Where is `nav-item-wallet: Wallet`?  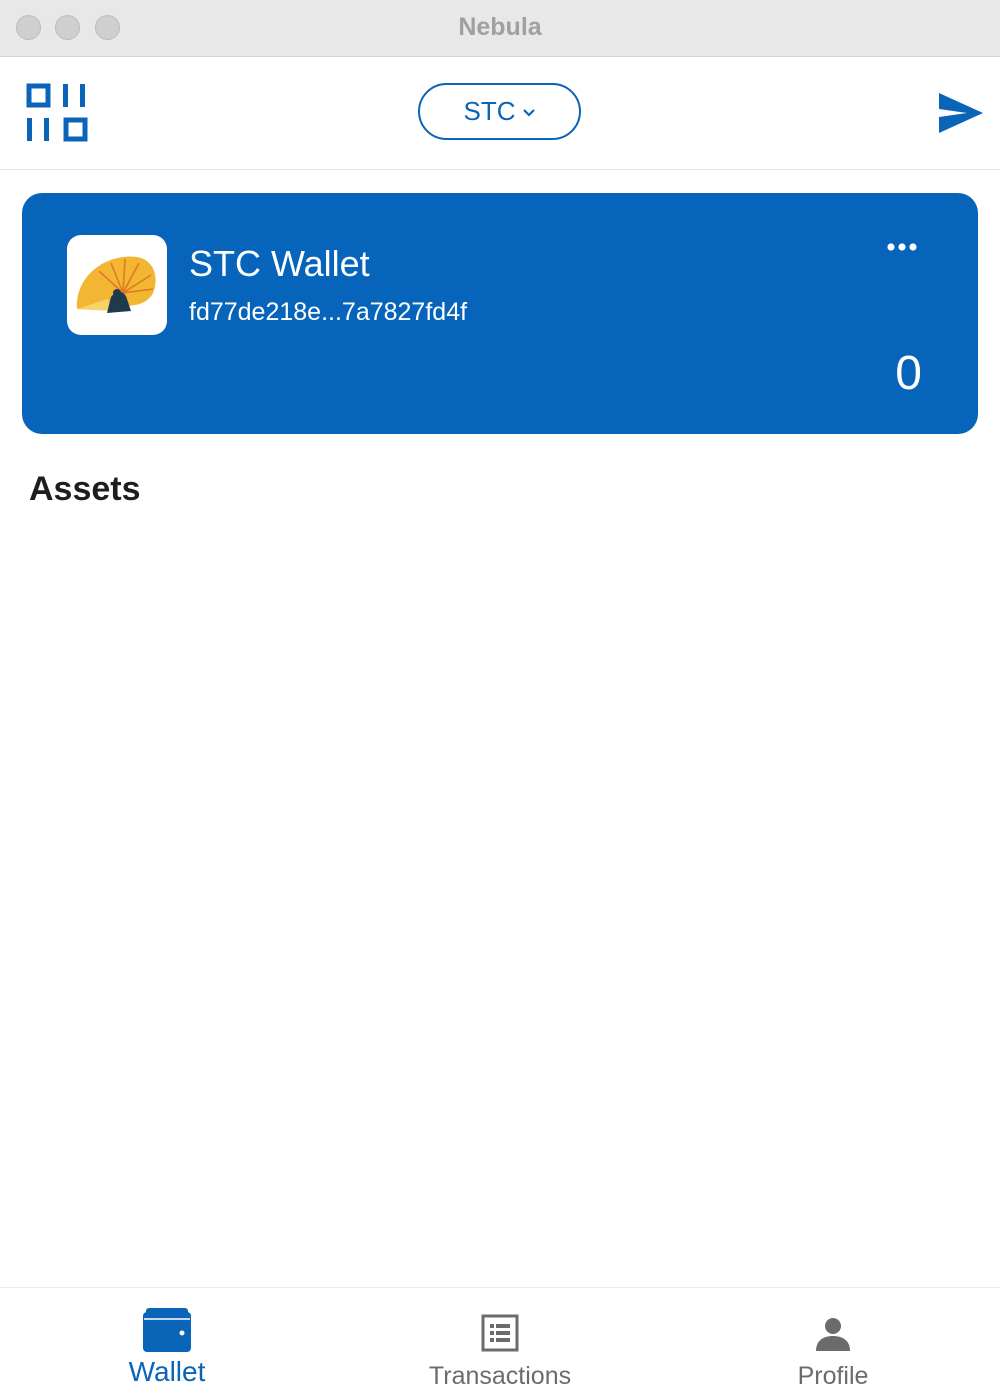
nav-item-wallet: Wallet is located at coordinates (167, 1344).